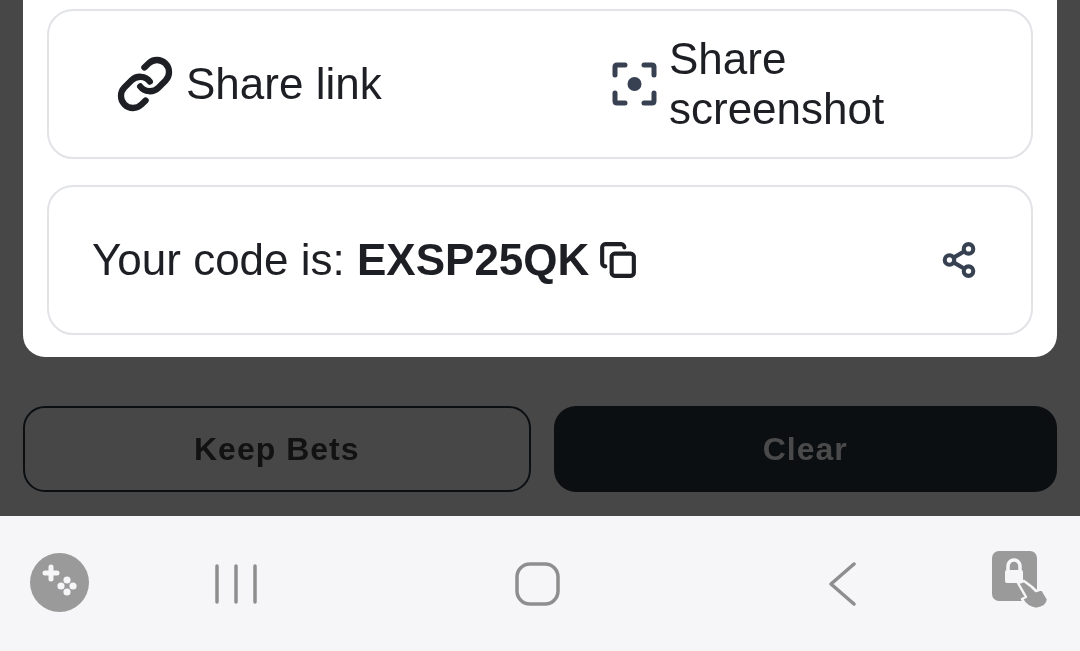 Image resolution: width=1080 pixels, height=651 pixels. I want to click on back-icon, so click(842, 584).